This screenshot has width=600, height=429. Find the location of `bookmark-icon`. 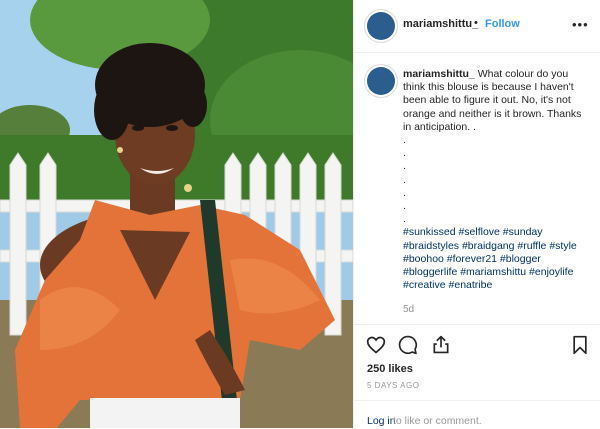

bookmark-icon is located at coordinates (580, 347).